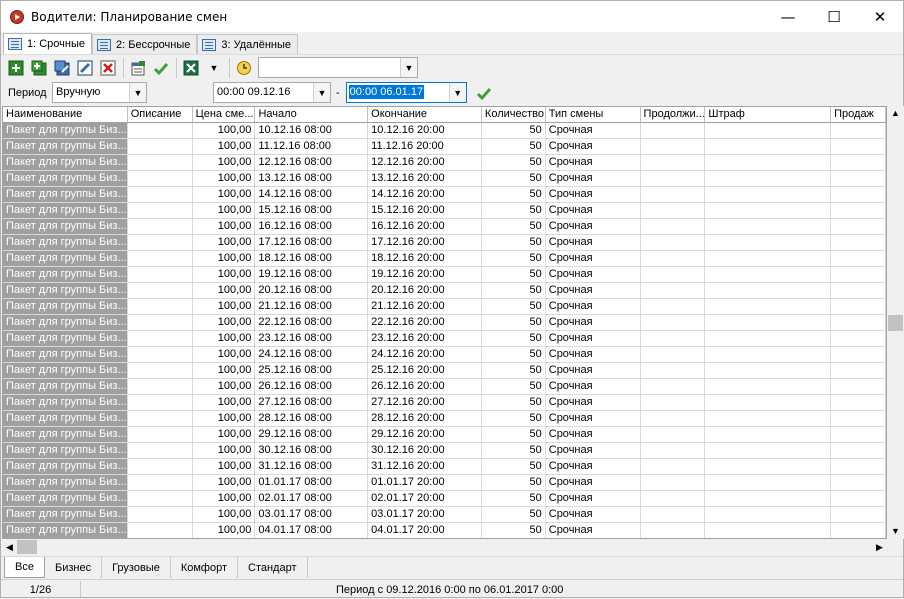 This screenshot has height=599, width=904. What do you see at coordinates (244, 68) in the screenshot?
I see `clock-button` at bounding box center [244, 68].